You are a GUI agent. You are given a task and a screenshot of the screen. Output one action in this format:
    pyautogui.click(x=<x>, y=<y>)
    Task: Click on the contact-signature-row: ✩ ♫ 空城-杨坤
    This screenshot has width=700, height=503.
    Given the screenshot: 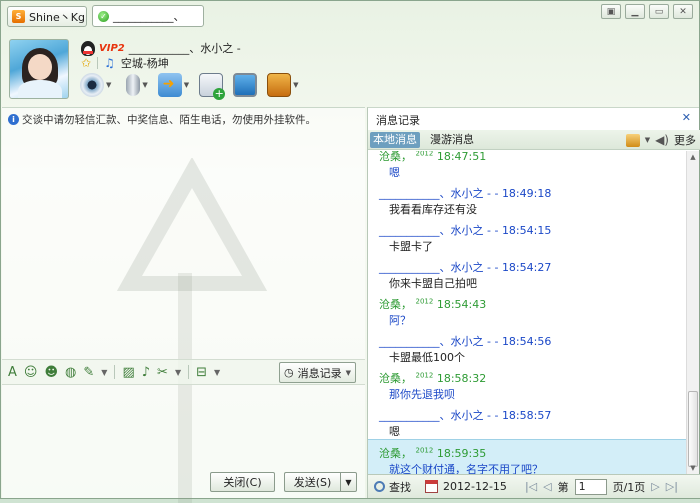 What is the action you would take?
    pyautogui.click(x=125, y=63)
    